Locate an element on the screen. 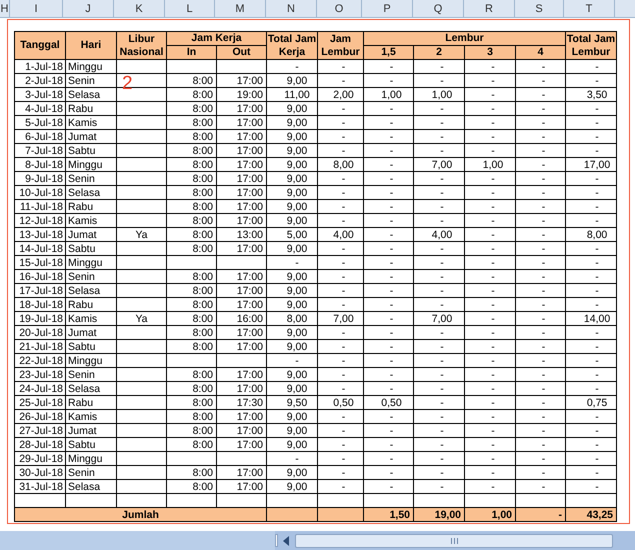  horizontal-scrollbar is located at coordinates (317, 540).